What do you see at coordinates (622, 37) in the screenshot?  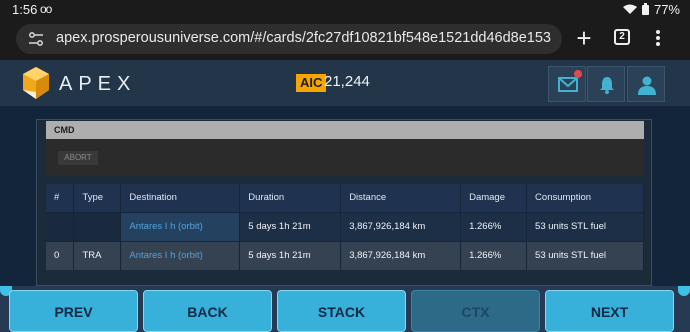 I see `tab-switcher-button: 2` at bounding box center [622, 37].